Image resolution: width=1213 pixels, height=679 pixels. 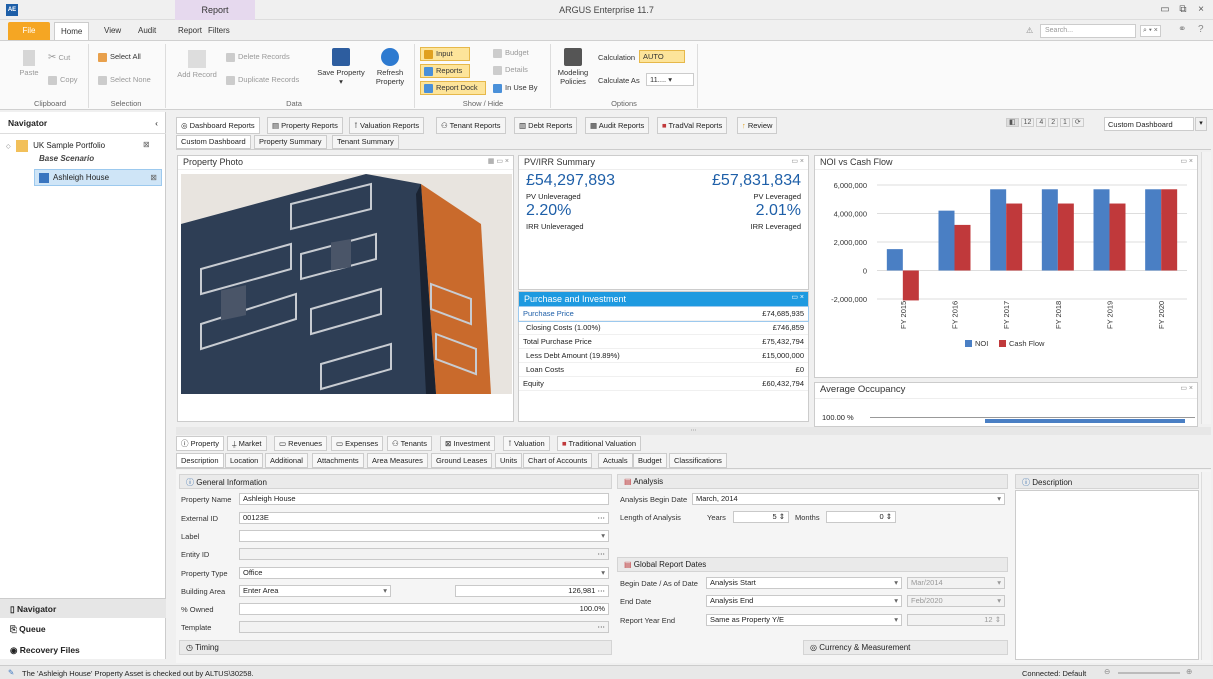 I want to click on nav-bottom-recovery: ◉ Recovery Files, so click(x=83, y=650).